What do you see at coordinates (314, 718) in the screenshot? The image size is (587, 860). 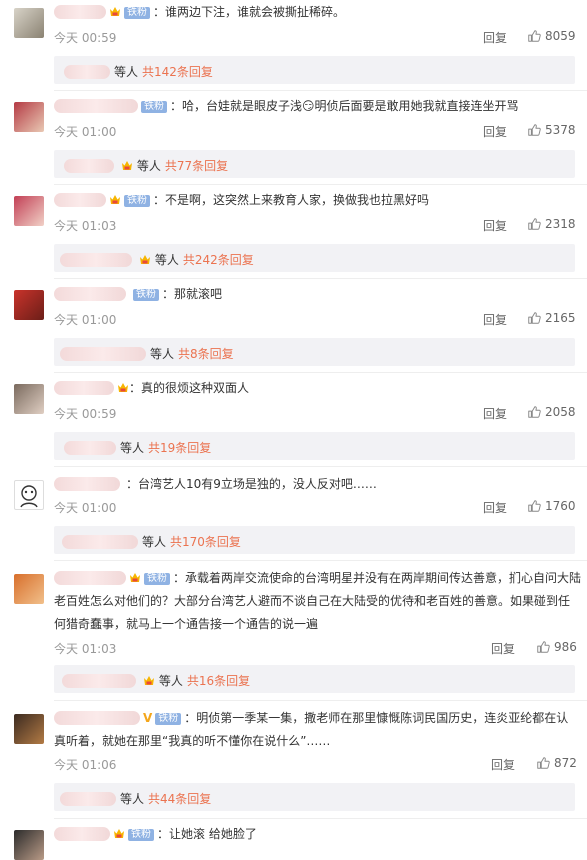 I see `comment-body: V 铁粉 ：明侦第一季某一集，撒老师在那里慷慨陈词民国历史，连炎亚纶都在认` at bounding box center [314, 718].